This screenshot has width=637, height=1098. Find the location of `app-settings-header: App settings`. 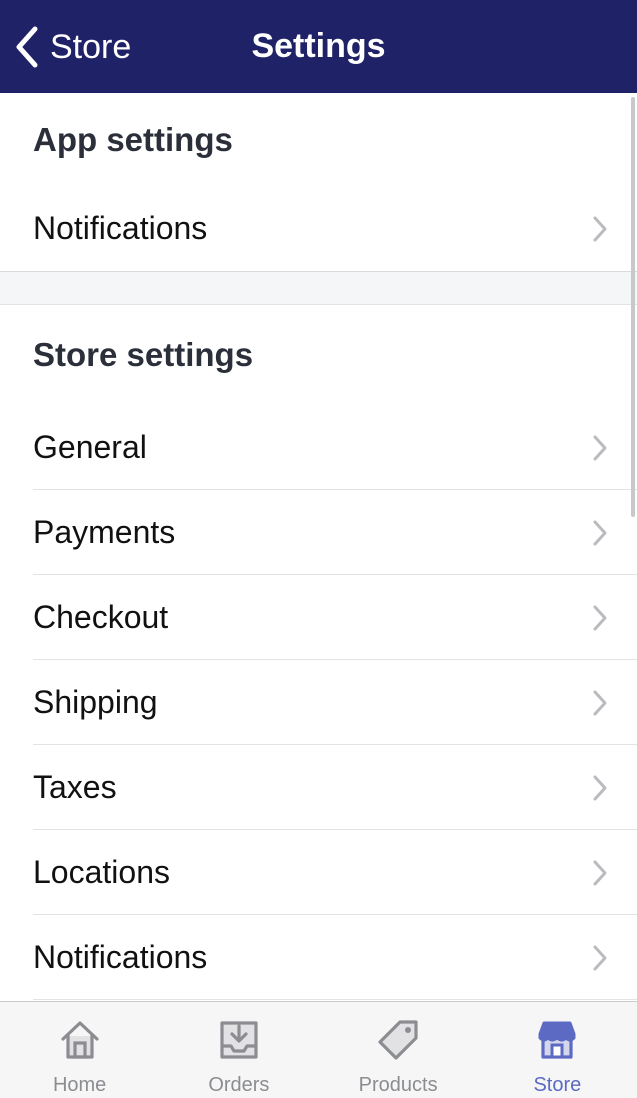

app-settings-header: App settings is located at coordinates (133, 139).